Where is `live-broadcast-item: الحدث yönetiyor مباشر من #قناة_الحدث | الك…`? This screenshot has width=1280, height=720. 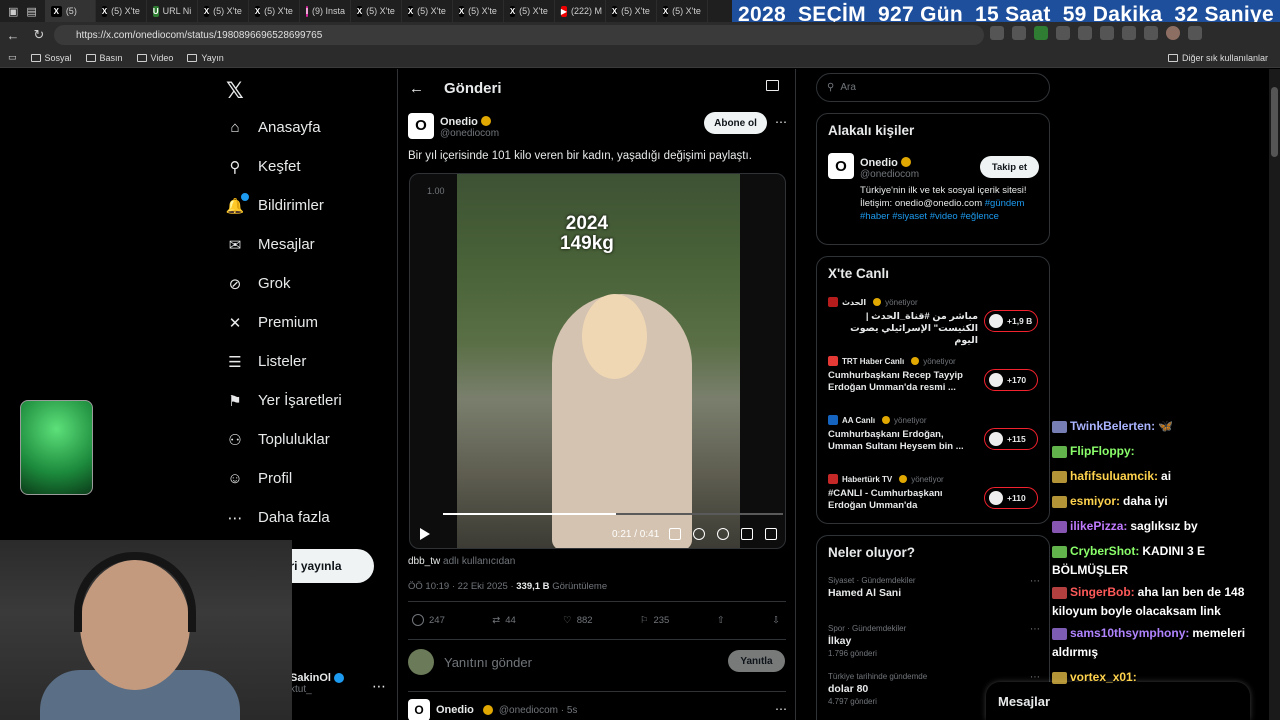
live-broadcast-item: الحدث yönetiyor مباشر من #قناة_الحدث | الك… is located at coordinates (934, 322).